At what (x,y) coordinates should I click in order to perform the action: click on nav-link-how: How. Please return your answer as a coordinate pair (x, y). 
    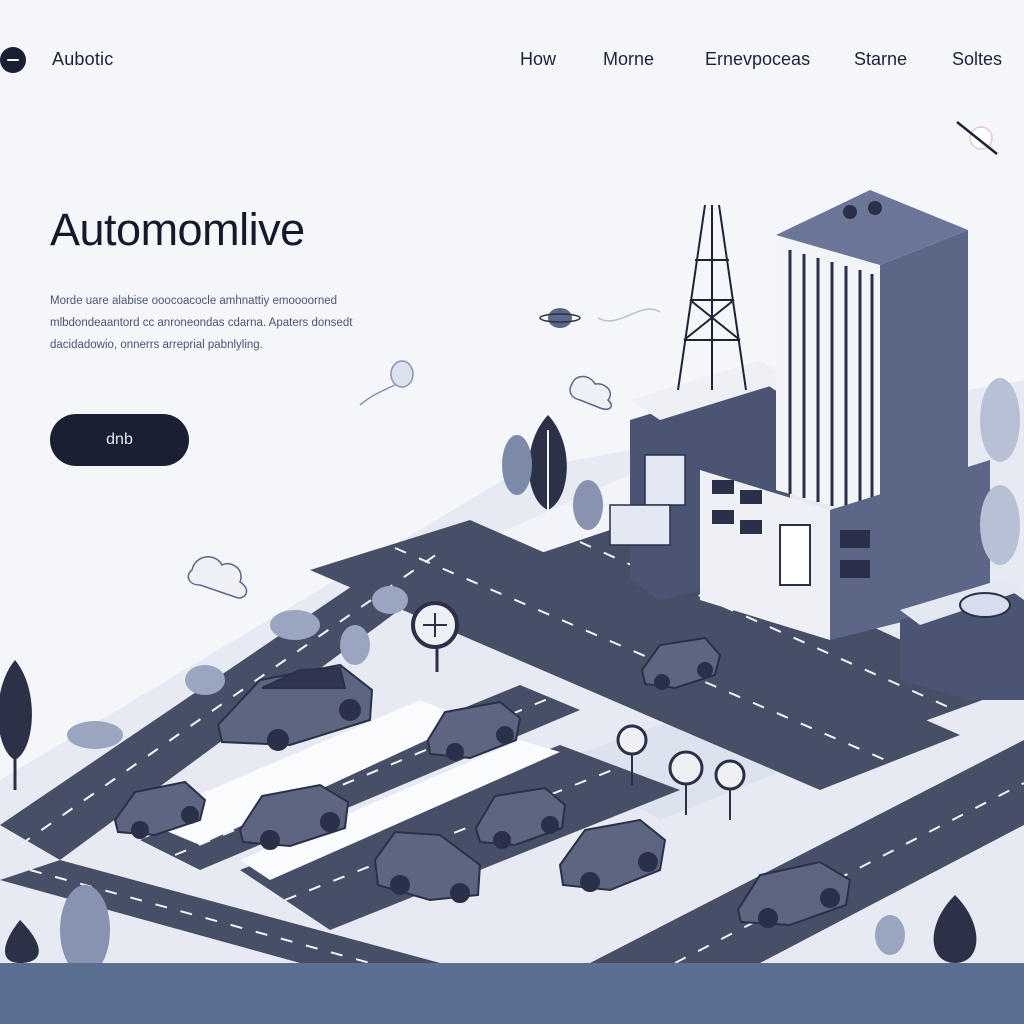
    Looking at the image, I should click on (538, 59).